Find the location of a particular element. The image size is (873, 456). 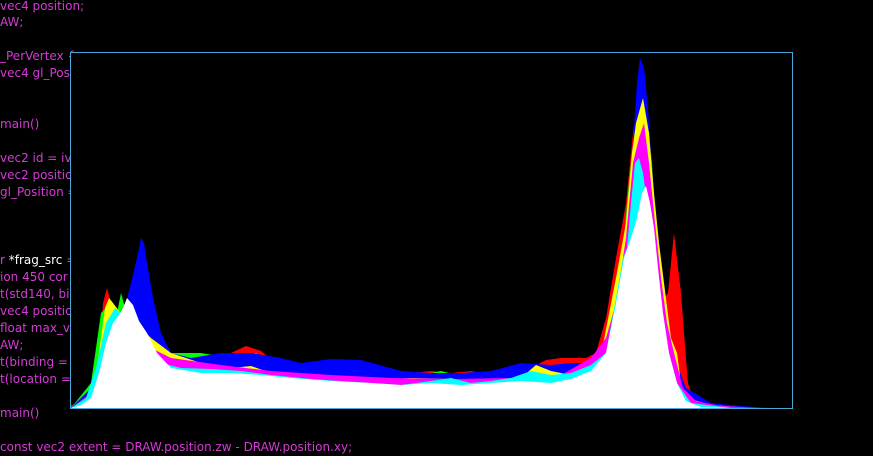

code-text: t(binding = is located at coordinates (34, 362).